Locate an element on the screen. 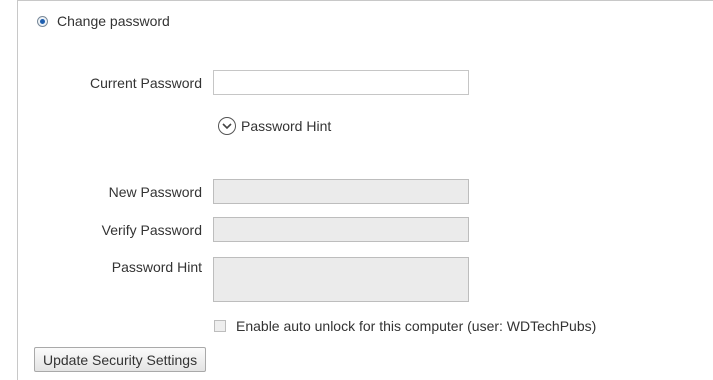 The height and width of the screenshot is (380, 713). update-security-settings-button: Update Security Settings is located at coordinates (120, 359).